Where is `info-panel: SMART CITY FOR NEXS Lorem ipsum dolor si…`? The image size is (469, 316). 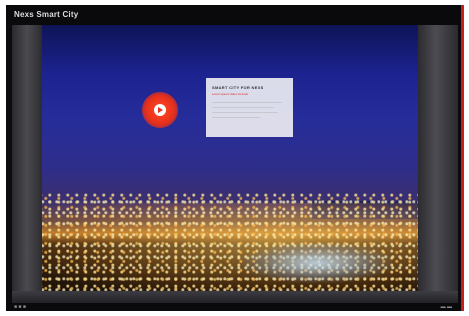
info-panel: SMART CITY FOR NEXS Lorem ipsum dolor si… is located at coordinates (249, 107).